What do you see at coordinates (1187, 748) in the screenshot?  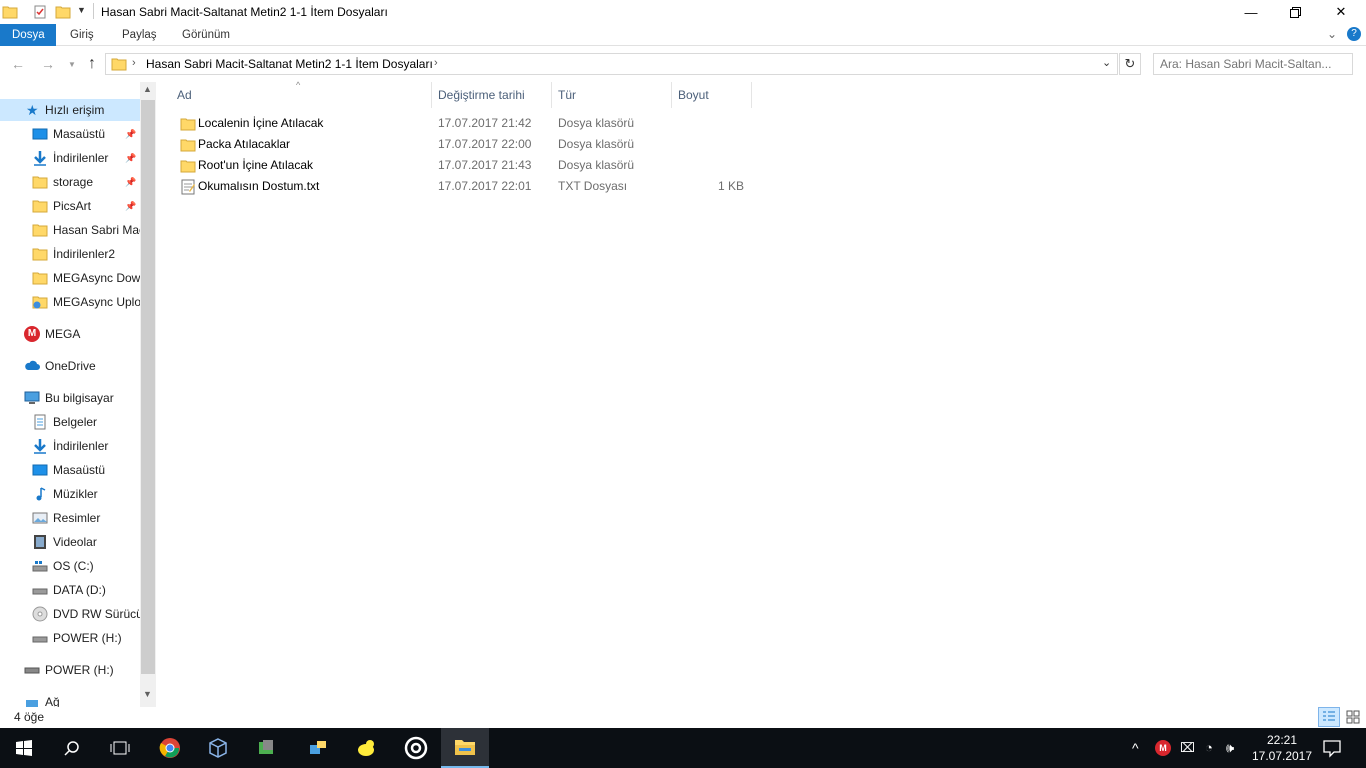 I see `power-icon: ⌧` at bounding box center [1187, 748].